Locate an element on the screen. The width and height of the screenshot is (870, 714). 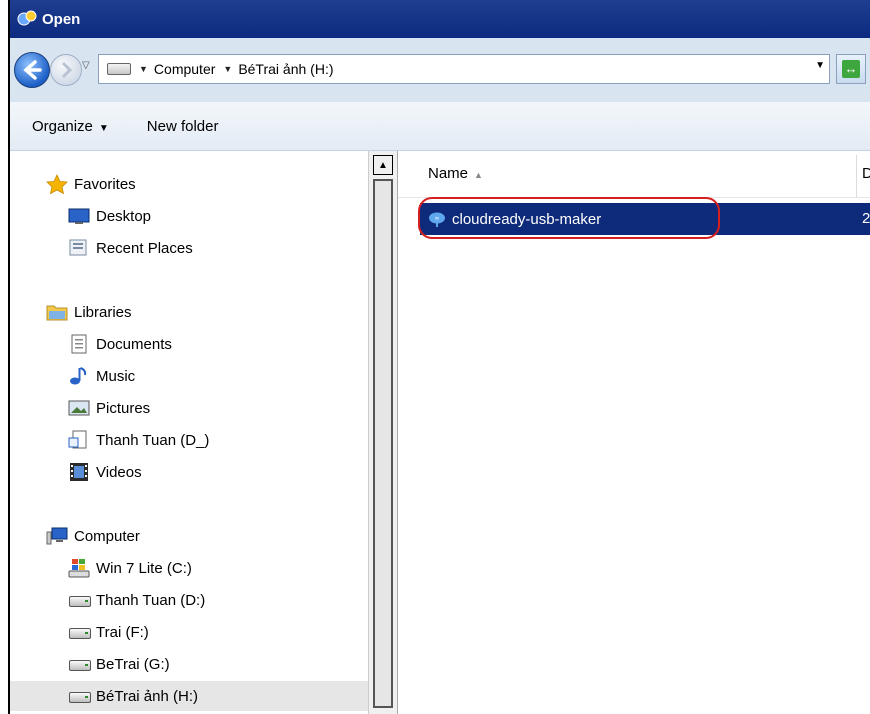
tree-item-drive-d: Thanh Tuan (D:) is located at coordinates (136, 600).